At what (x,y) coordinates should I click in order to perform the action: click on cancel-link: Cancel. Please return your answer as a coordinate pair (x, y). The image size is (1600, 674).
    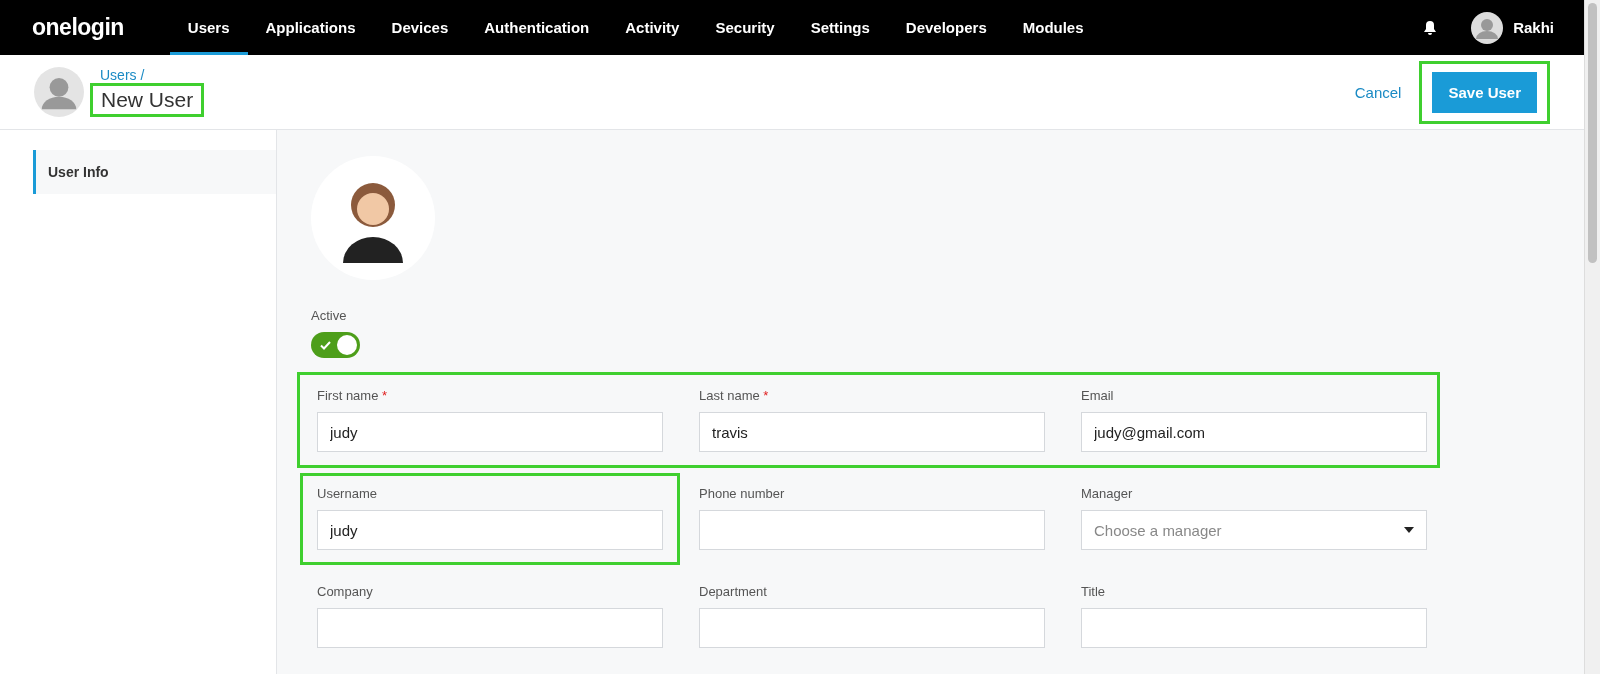
    Looking at the image, I should click on (1378, 92).